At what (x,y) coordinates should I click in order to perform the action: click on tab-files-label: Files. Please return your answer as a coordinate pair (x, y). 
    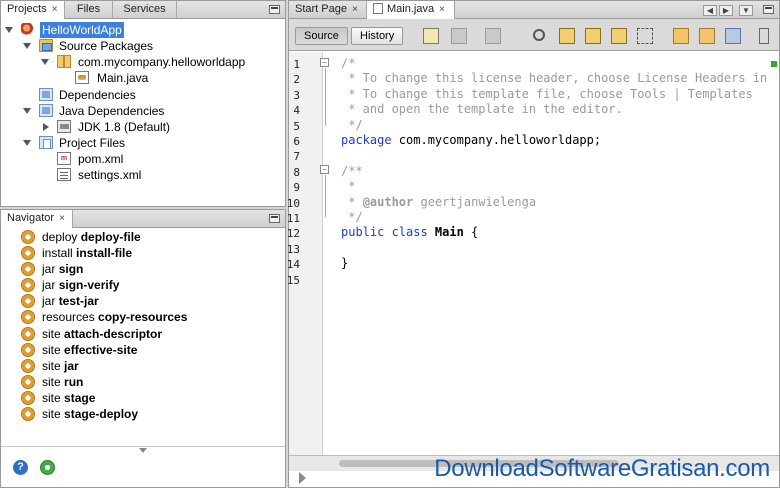
    Looking at the image, I should click on (88, 9).